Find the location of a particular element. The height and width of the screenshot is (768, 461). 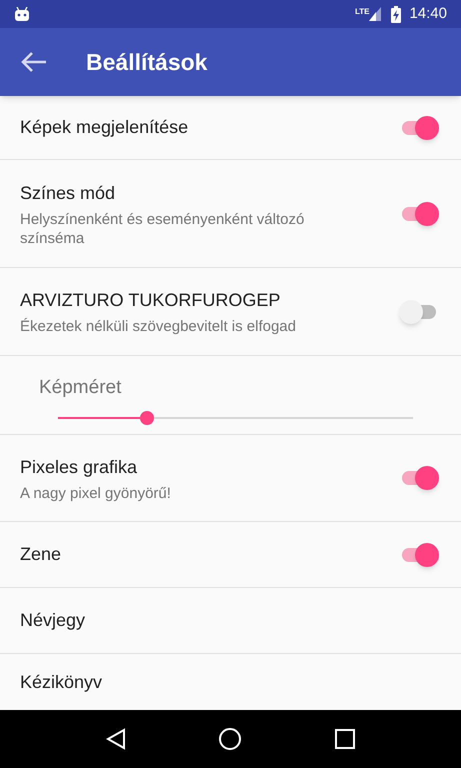

toolbar-title: Beállítások is located at coordinates (147, 62).